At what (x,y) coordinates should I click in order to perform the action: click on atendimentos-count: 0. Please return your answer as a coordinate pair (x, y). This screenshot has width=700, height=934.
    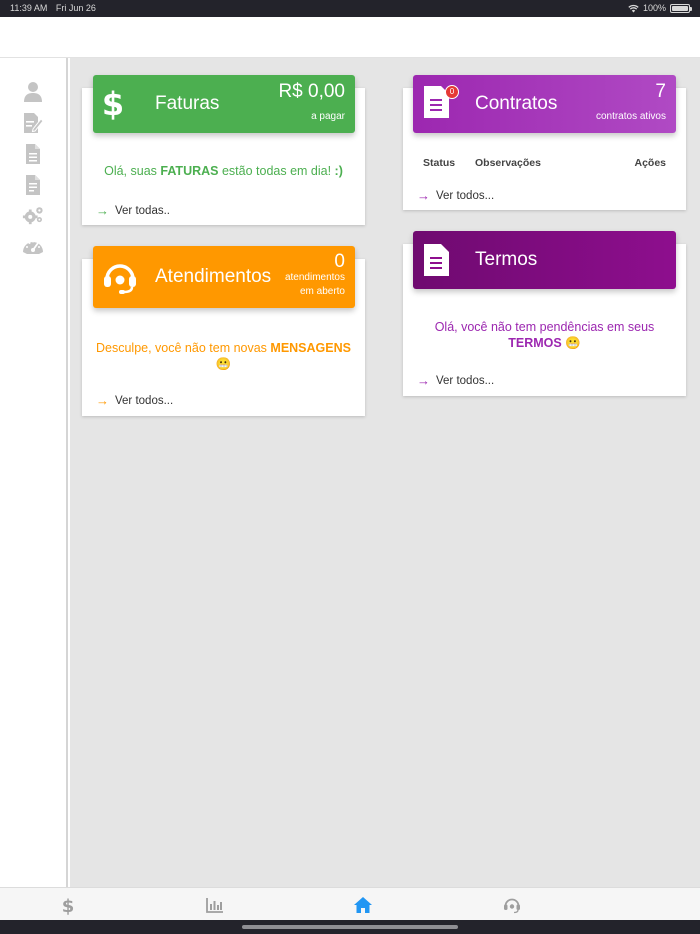
    Looking at the image, I should click on (339, 261).